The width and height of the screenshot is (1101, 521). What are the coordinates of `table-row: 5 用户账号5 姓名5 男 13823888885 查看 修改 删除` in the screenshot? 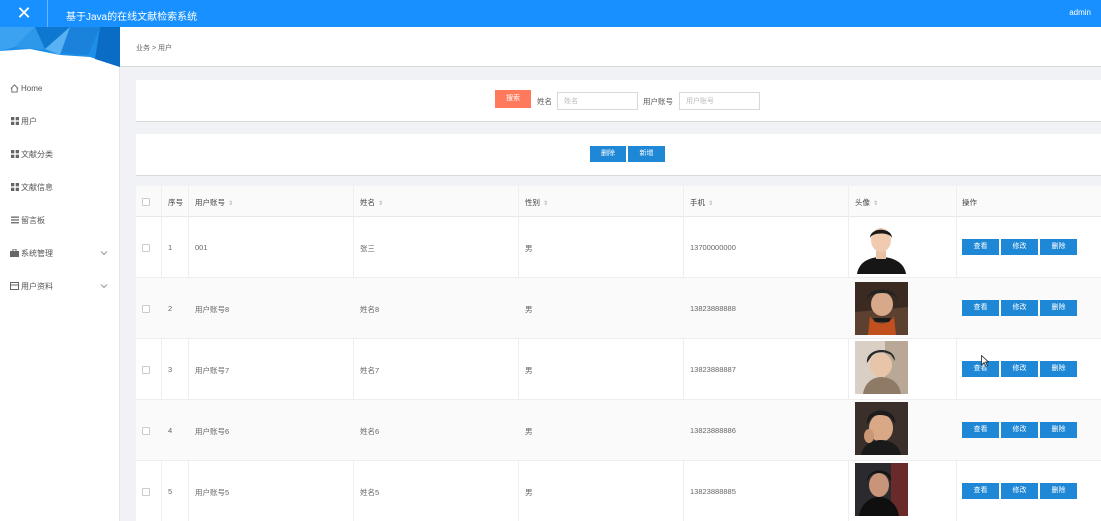 It's located at (618, 491).